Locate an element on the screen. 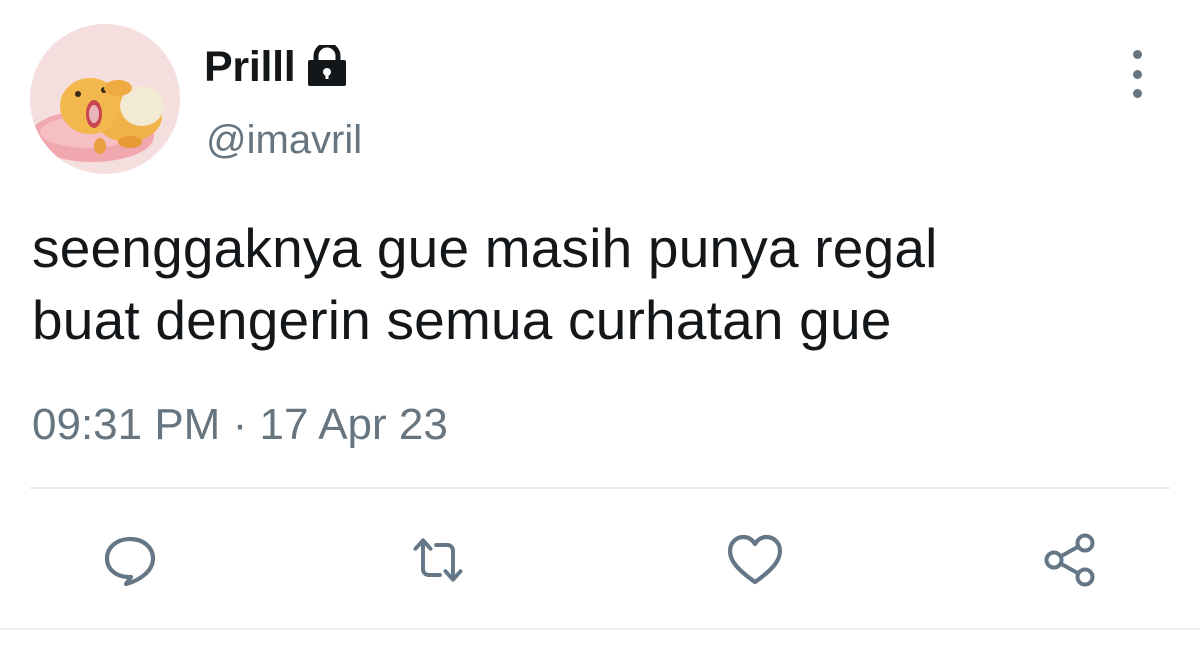 This screenshot has width=1200, height=647. reply-button is located at coordinates (130, 560).